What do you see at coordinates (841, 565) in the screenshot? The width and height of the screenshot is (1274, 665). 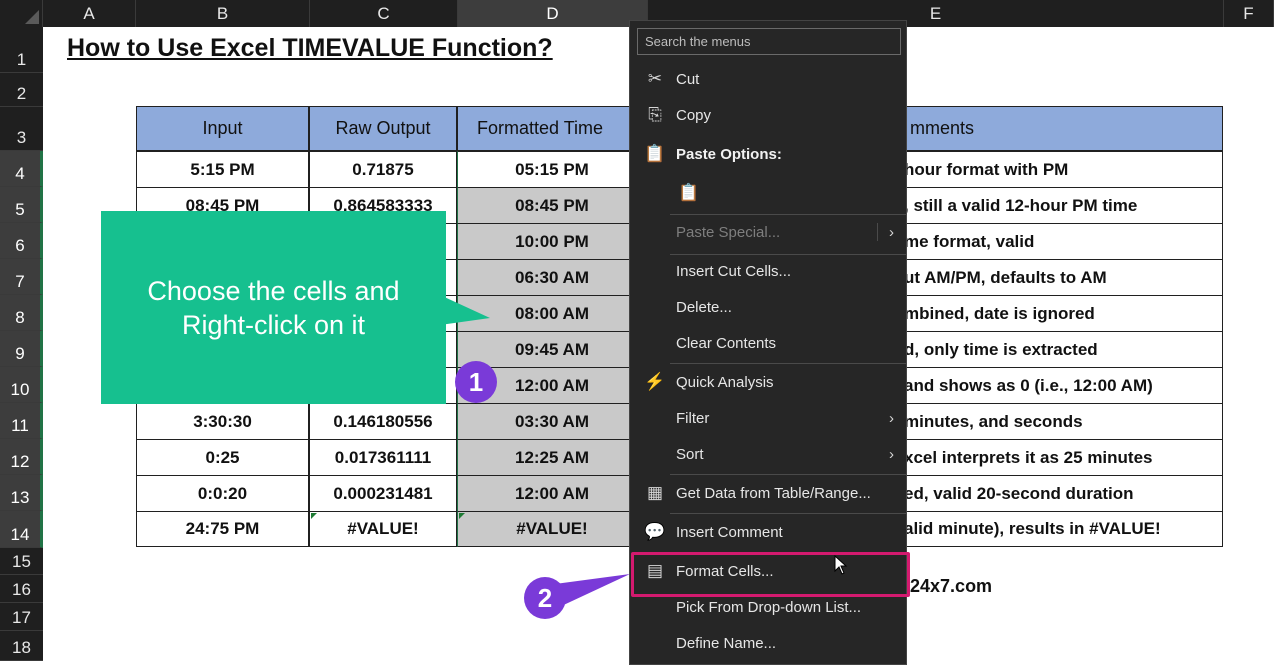 I see `mouse-cursor-icon` at bounding box center [841, 565].